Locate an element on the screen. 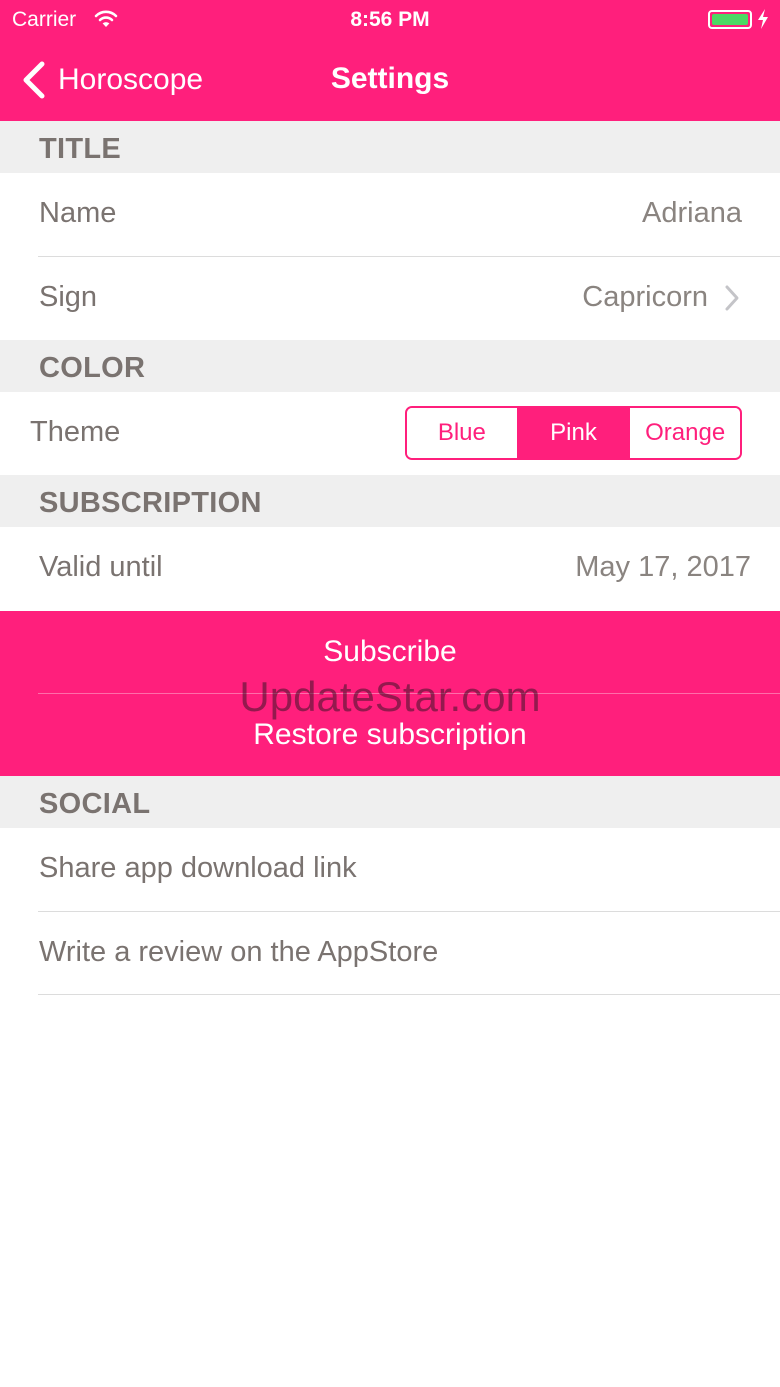 This screenshot has height=1387, width=780. section-header-title: TITLE is located at coordinates (390, 147).